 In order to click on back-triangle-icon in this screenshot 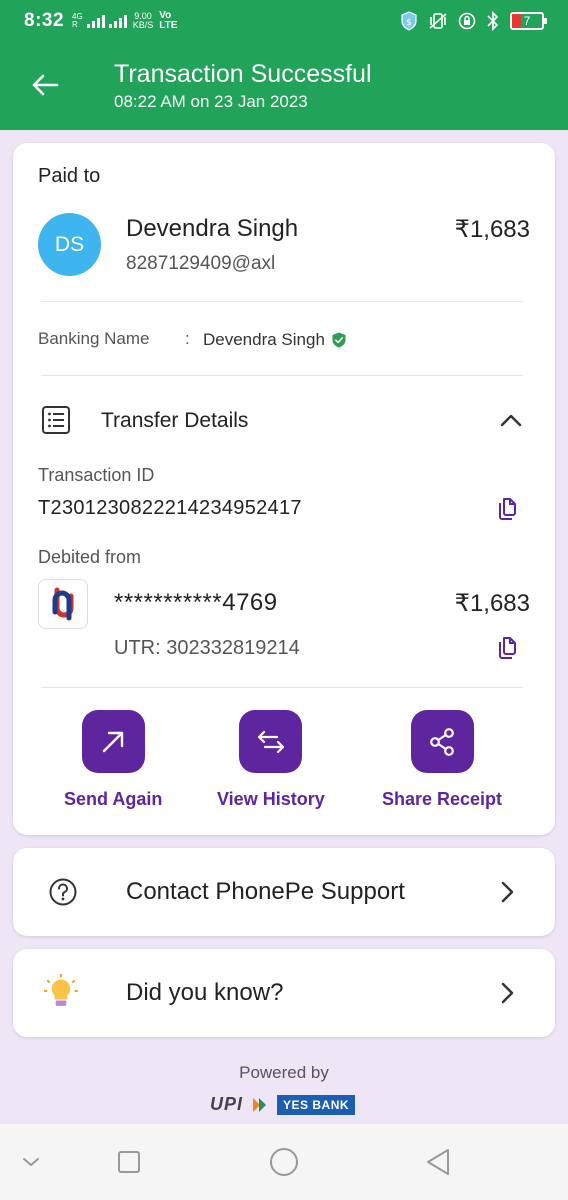, I will do `click(438, 1162)`.